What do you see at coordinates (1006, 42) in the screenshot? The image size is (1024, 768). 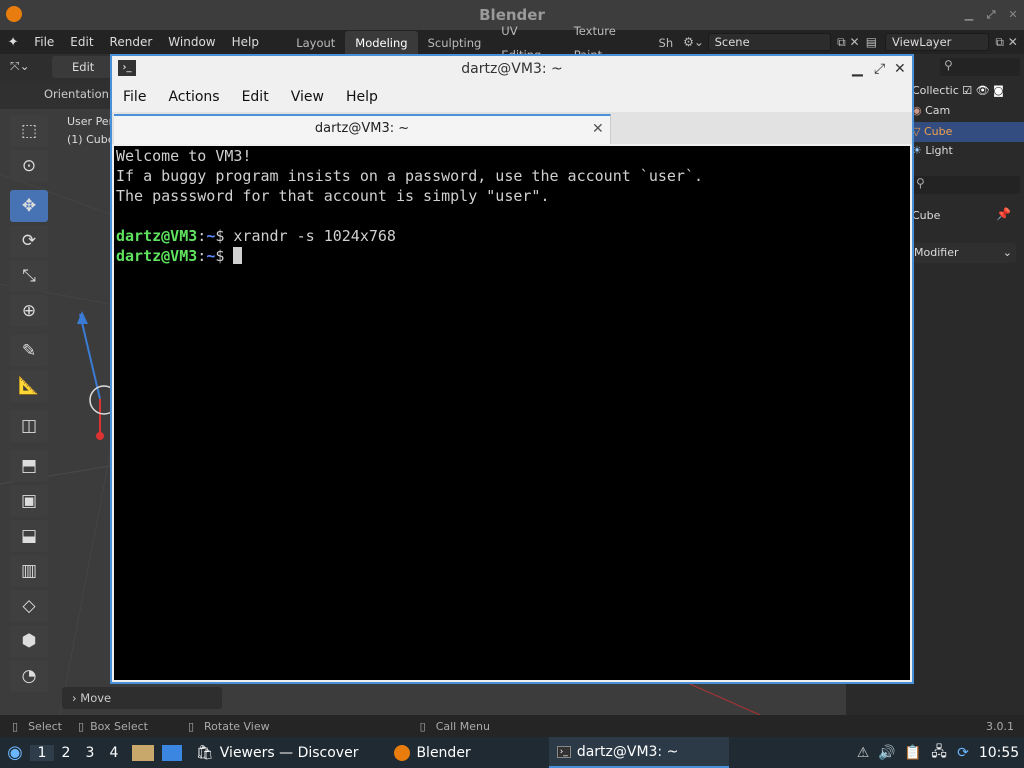 I see `viewlayer-copy-icon: ⧉ ✕` at bounding box center [1006, 42].